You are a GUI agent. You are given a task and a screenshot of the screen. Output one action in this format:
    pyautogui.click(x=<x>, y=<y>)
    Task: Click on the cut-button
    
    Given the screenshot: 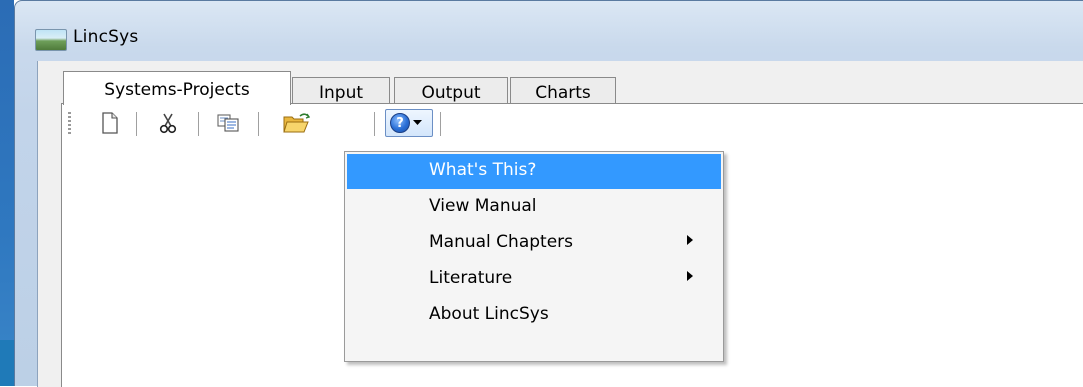 What is the action you would take?
    pyautogui.click(x=168, y=123)
    